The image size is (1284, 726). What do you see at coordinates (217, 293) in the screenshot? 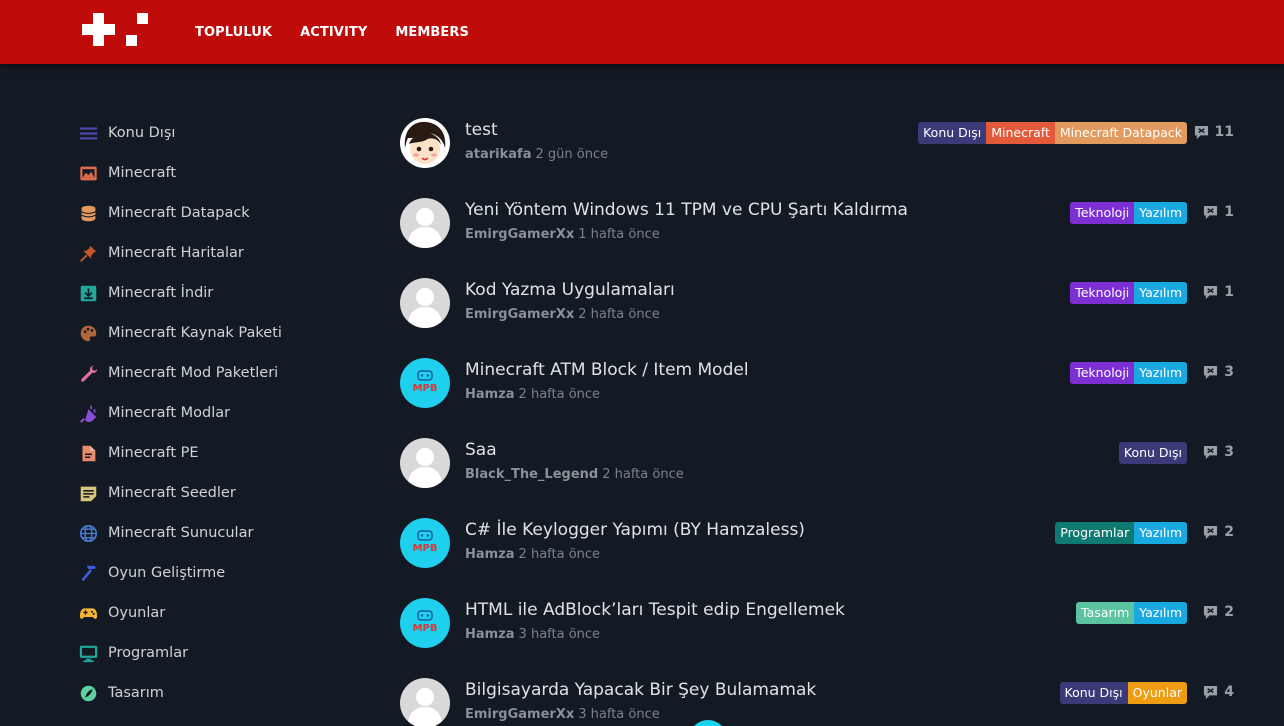
I see `sidebar-item-5: Minecraft İndir` at bounding box center [217, 293].